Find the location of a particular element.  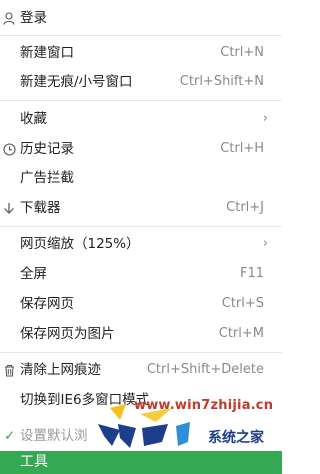

menu-item-label: 新建无痕/小号窗口 is located at coordinates (76, 82).